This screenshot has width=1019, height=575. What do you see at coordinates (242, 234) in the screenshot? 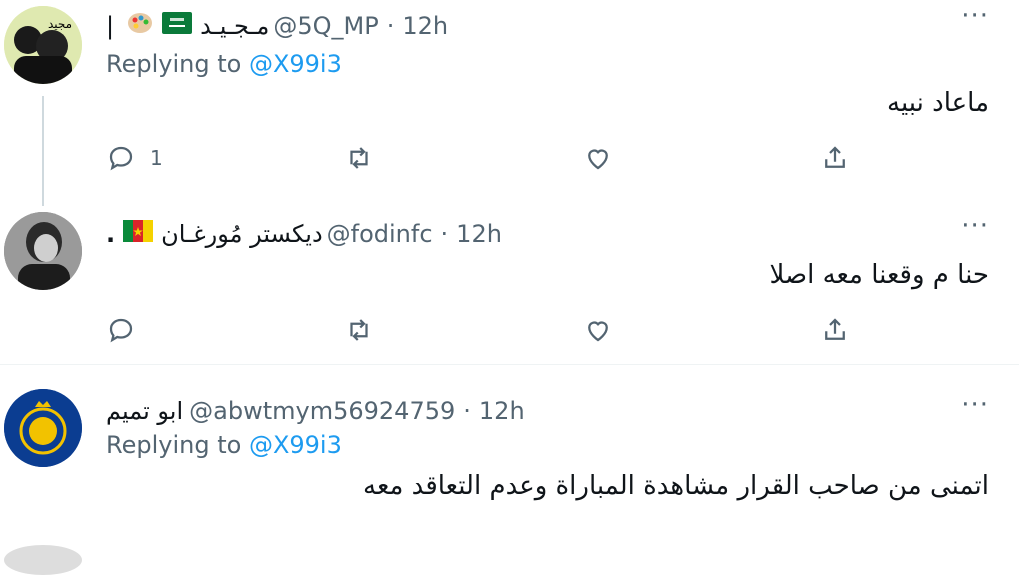
I see `display-name: ديكستر مُورغـان` at bounding box center [242, 234].